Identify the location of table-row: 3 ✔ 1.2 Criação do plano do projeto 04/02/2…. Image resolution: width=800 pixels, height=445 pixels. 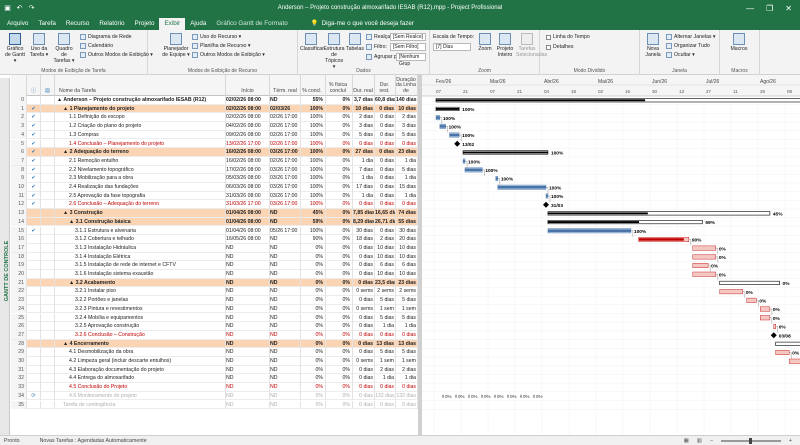
(214, 126).